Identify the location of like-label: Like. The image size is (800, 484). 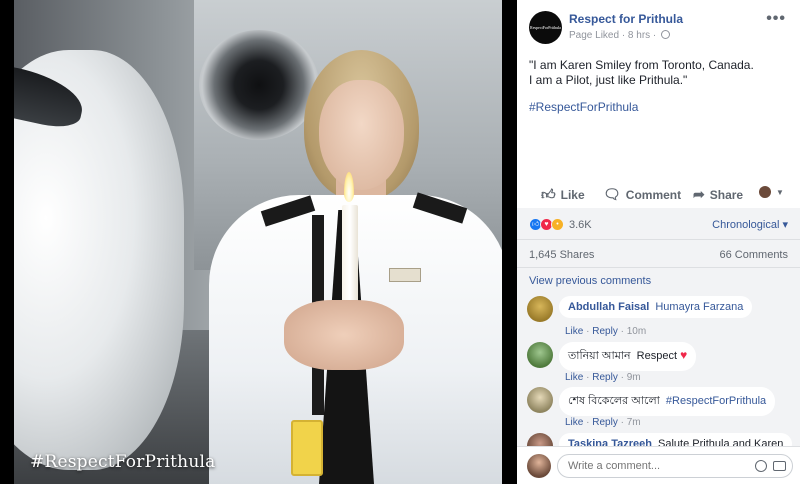
(572, 194).